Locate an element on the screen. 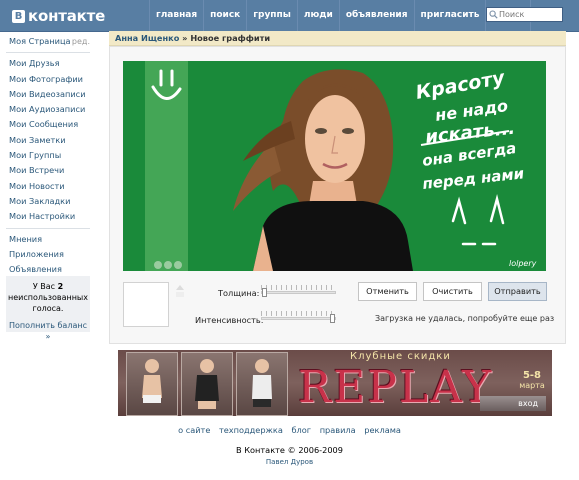 The width and height of the screenshot is (579, 480). brush-preview is located at coordinates (146, 304).